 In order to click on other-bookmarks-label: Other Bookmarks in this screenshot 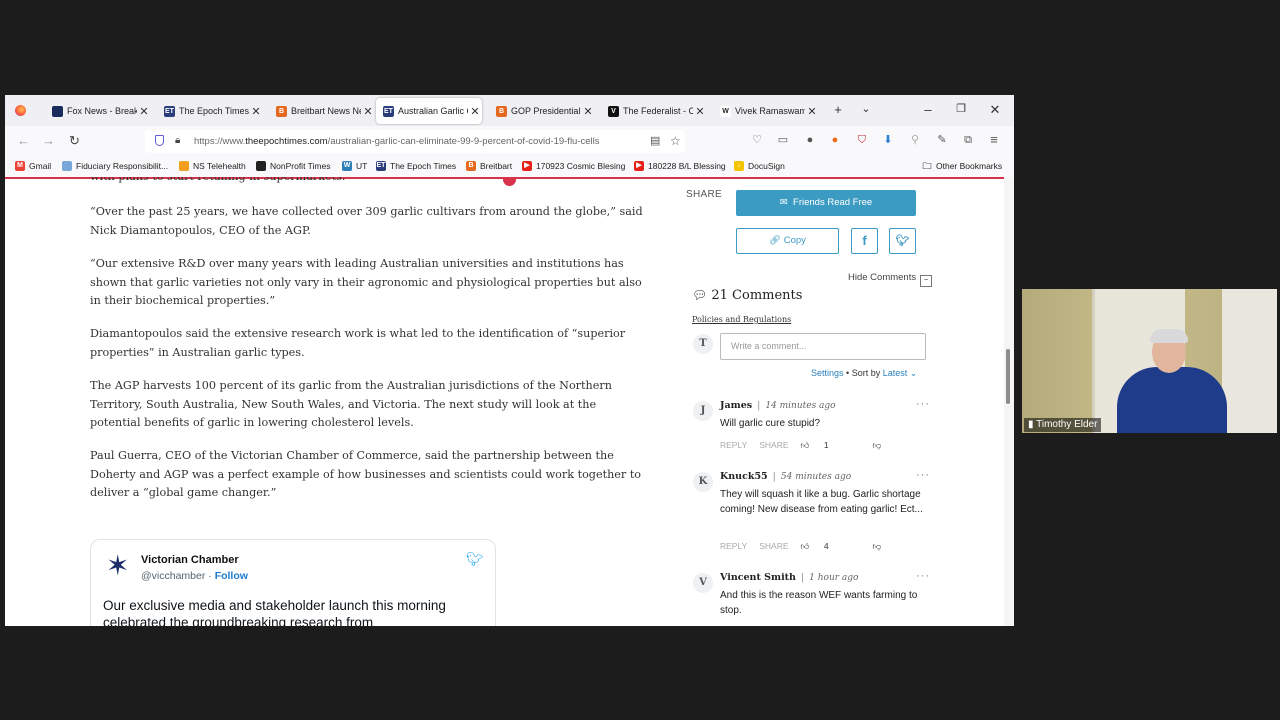, I will do `click(969, 166)`.